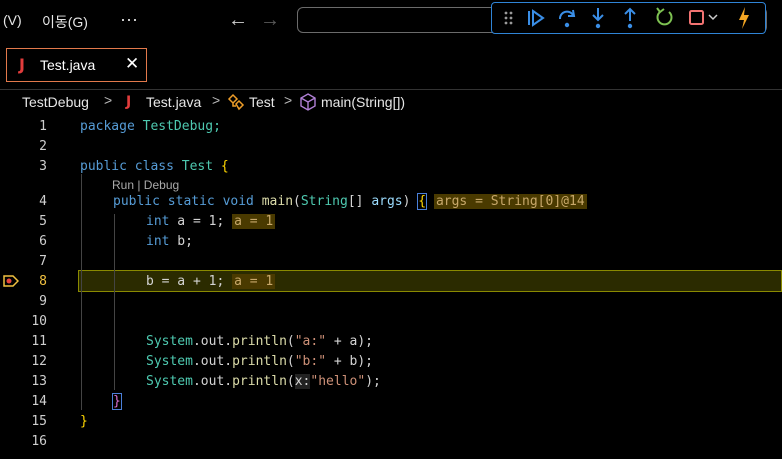 The height and width of the screenshot is (459, 782). Describe the element at coordinates (236, 102) in the screenshot. I see `class-icon` at that location.